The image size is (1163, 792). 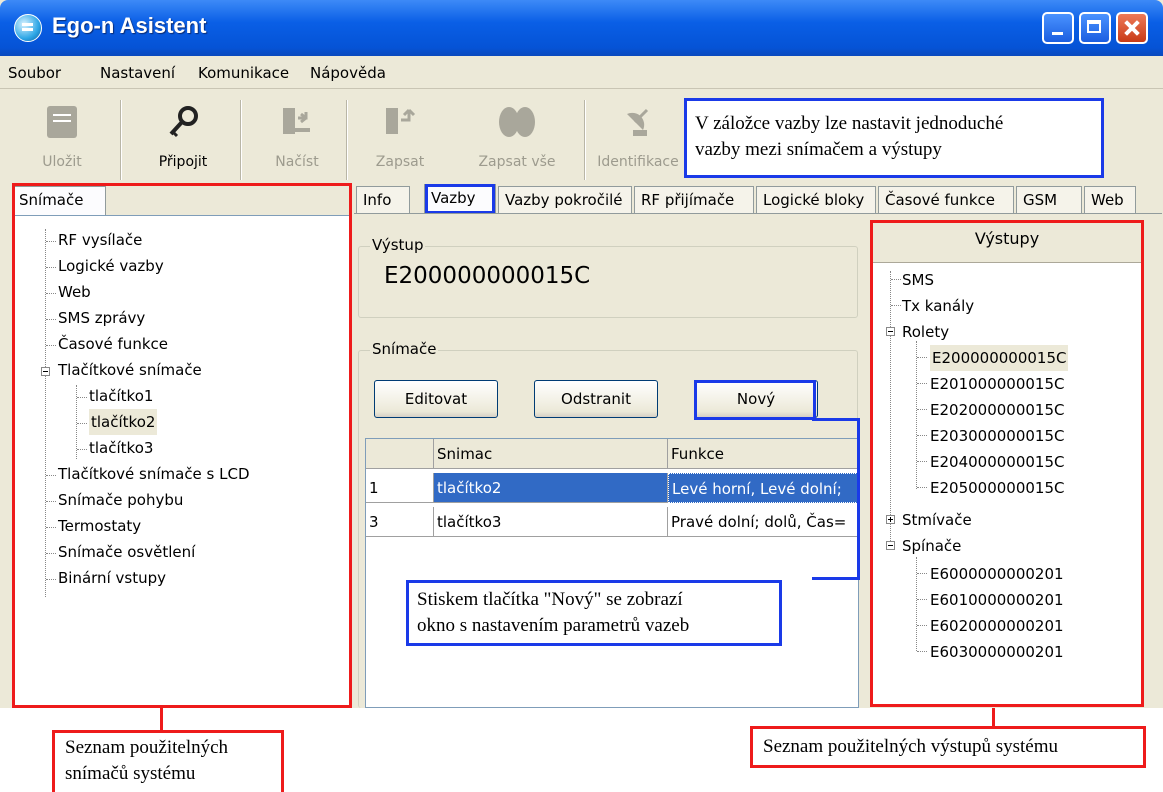 I want to click on new-button-highlight, so click(x=755, y=400).